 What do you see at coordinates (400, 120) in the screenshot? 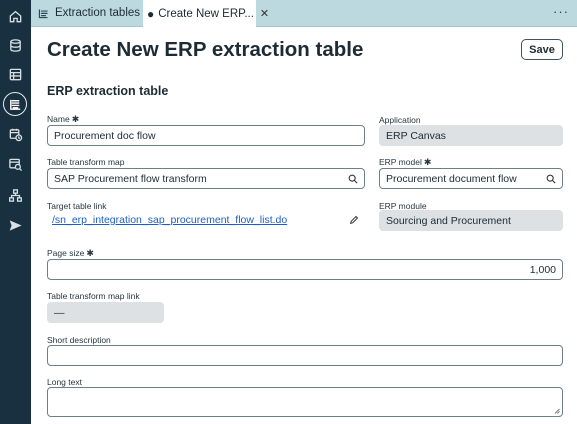
I see `application-label: Application` at bounding box center [400, 120].